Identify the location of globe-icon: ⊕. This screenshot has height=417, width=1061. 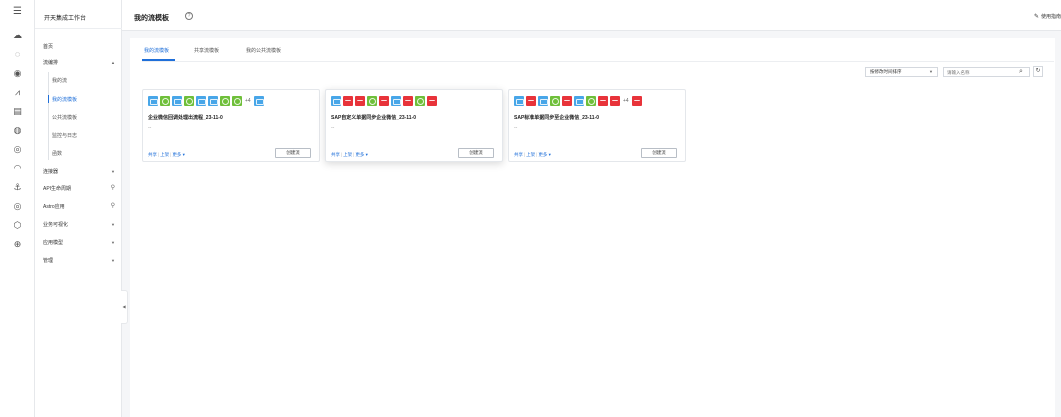
(17, 244).